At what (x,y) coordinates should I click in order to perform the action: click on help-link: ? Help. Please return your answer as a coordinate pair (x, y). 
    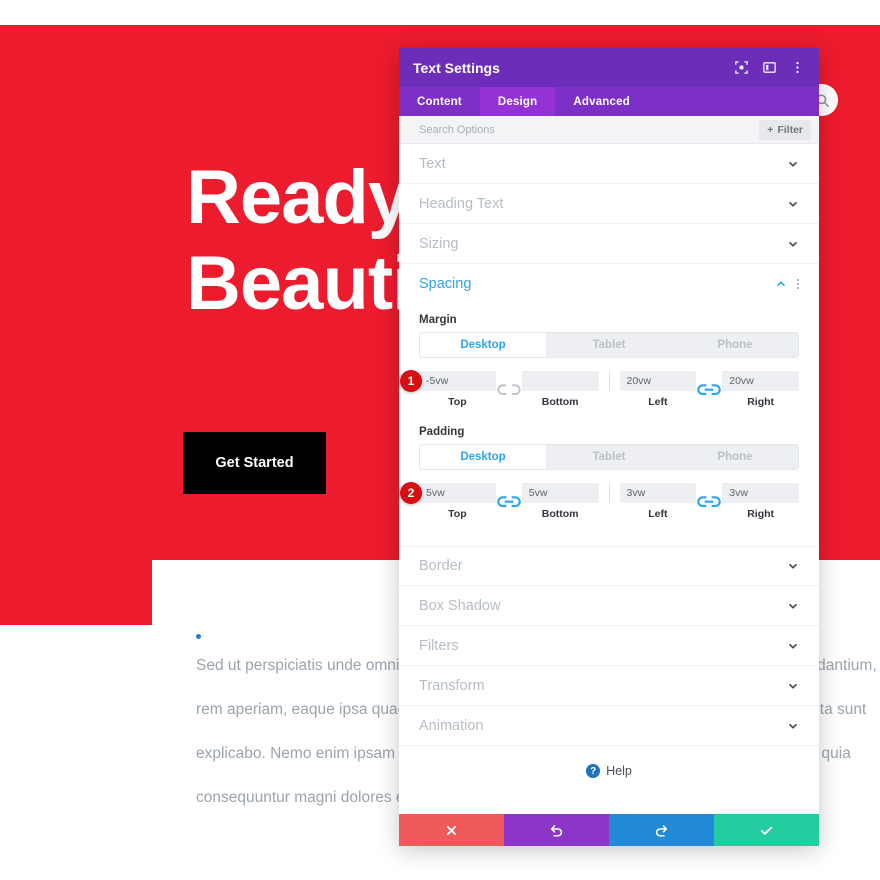
    Looking at the image, I should click on (609, 771).